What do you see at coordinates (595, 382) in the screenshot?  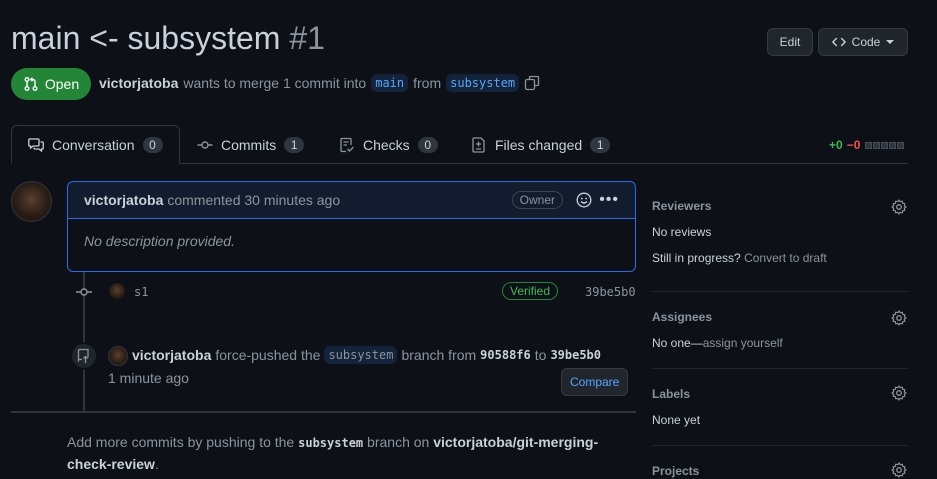 I see `compare-button: Compare` at bounding box center [595, 382].